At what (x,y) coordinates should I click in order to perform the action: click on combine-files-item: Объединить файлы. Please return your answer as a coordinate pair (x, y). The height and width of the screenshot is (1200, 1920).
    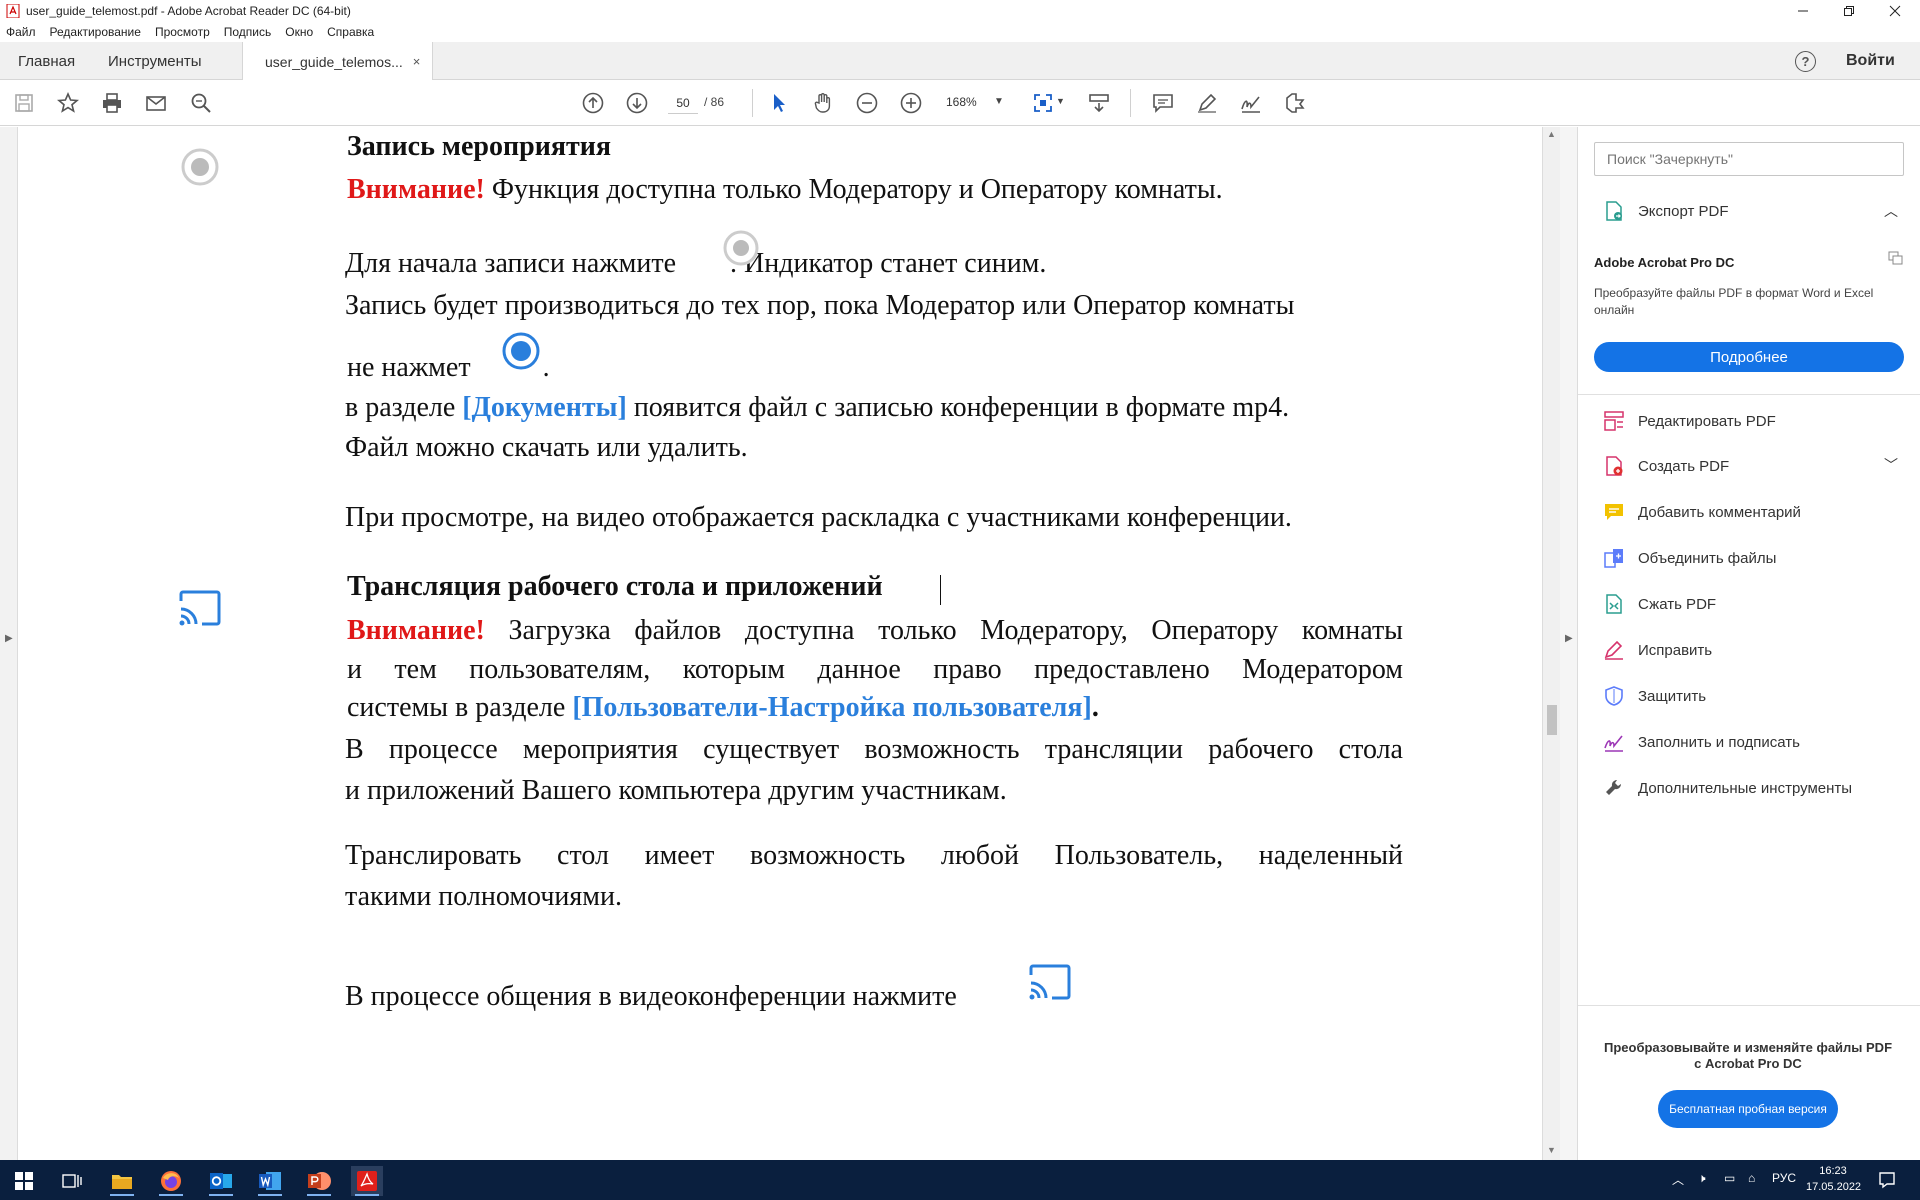
    Looking at the image, I should click on (1689, 558).